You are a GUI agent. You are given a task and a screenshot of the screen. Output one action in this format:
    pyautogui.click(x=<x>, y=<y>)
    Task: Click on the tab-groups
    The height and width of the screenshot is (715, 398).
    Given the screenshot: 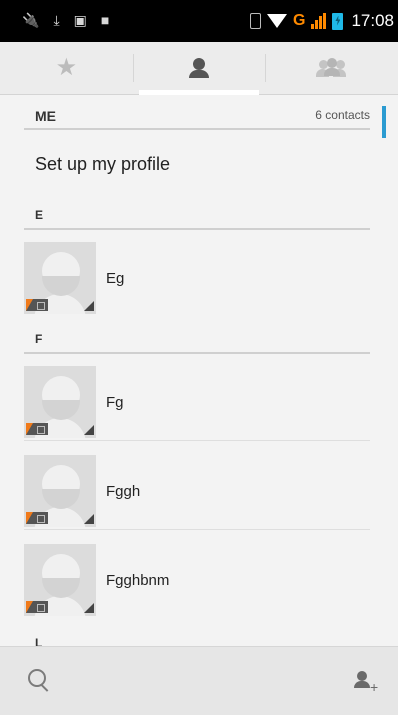 What is the action you would take?
    pyautogui.click(x=331, y=68)
    